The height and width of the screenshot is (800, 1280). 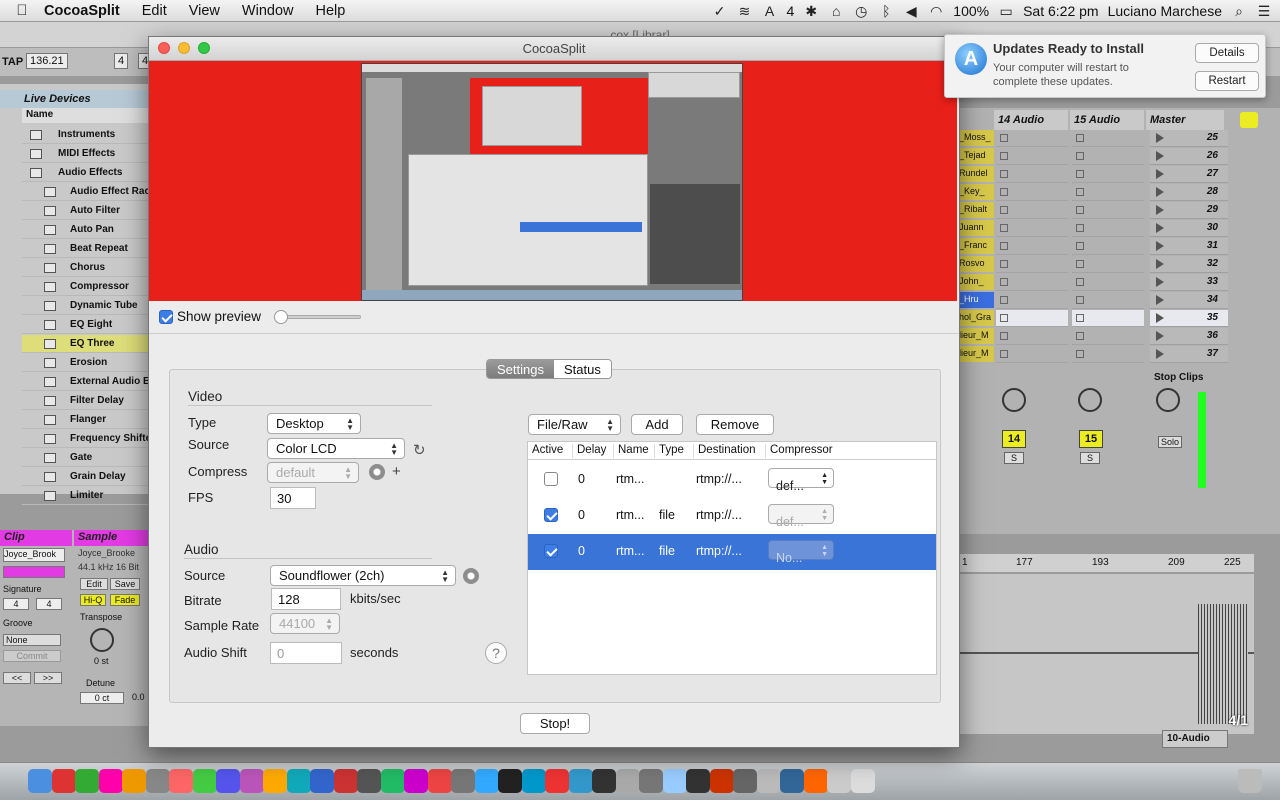 What do you see at coordinates (1185, 120) in the screenshot?
I see `track-header-master: Master` at bounding box center [1185, 120].